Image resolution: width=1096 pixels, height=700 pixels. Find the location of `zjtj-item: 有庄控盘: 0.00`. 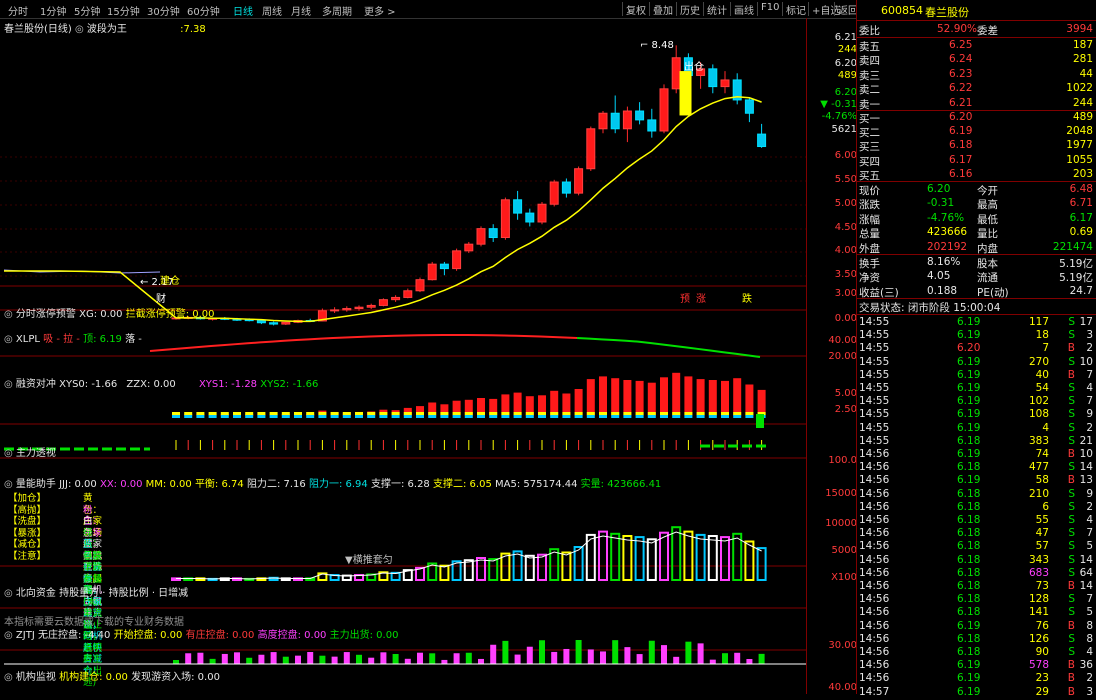

zjtj-item: 有庄控盘: 0.00 is located at coordinates (220, 635).